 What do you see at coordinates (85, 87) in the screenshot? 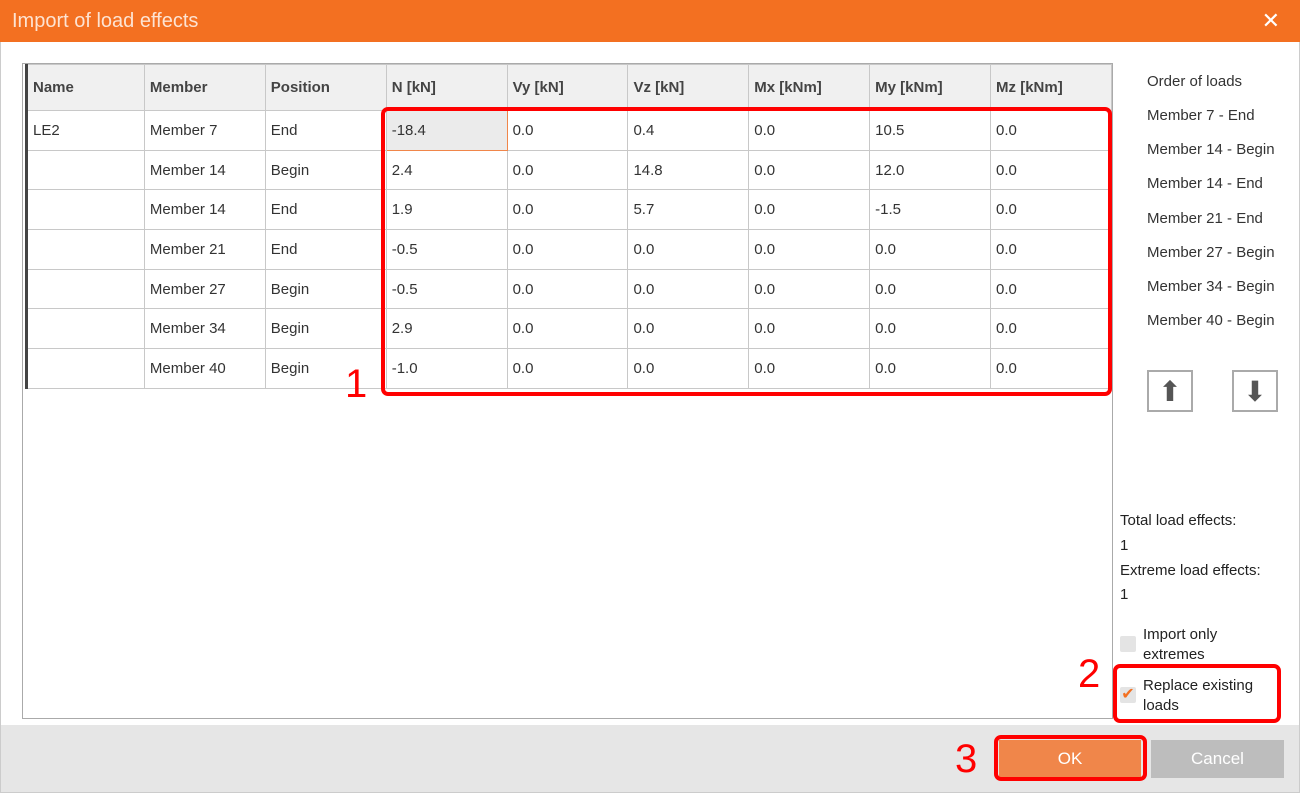
I see `column-header: Name` at bounding box center [85, 87].